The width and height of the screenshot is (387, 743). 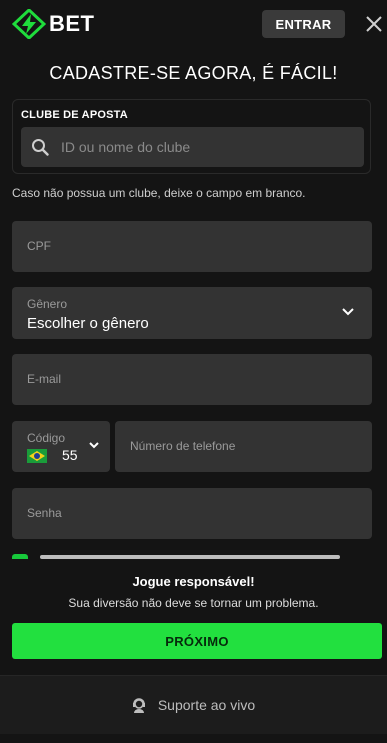 I want to click on gender-label: Gênero, so click(x=47, y=304).